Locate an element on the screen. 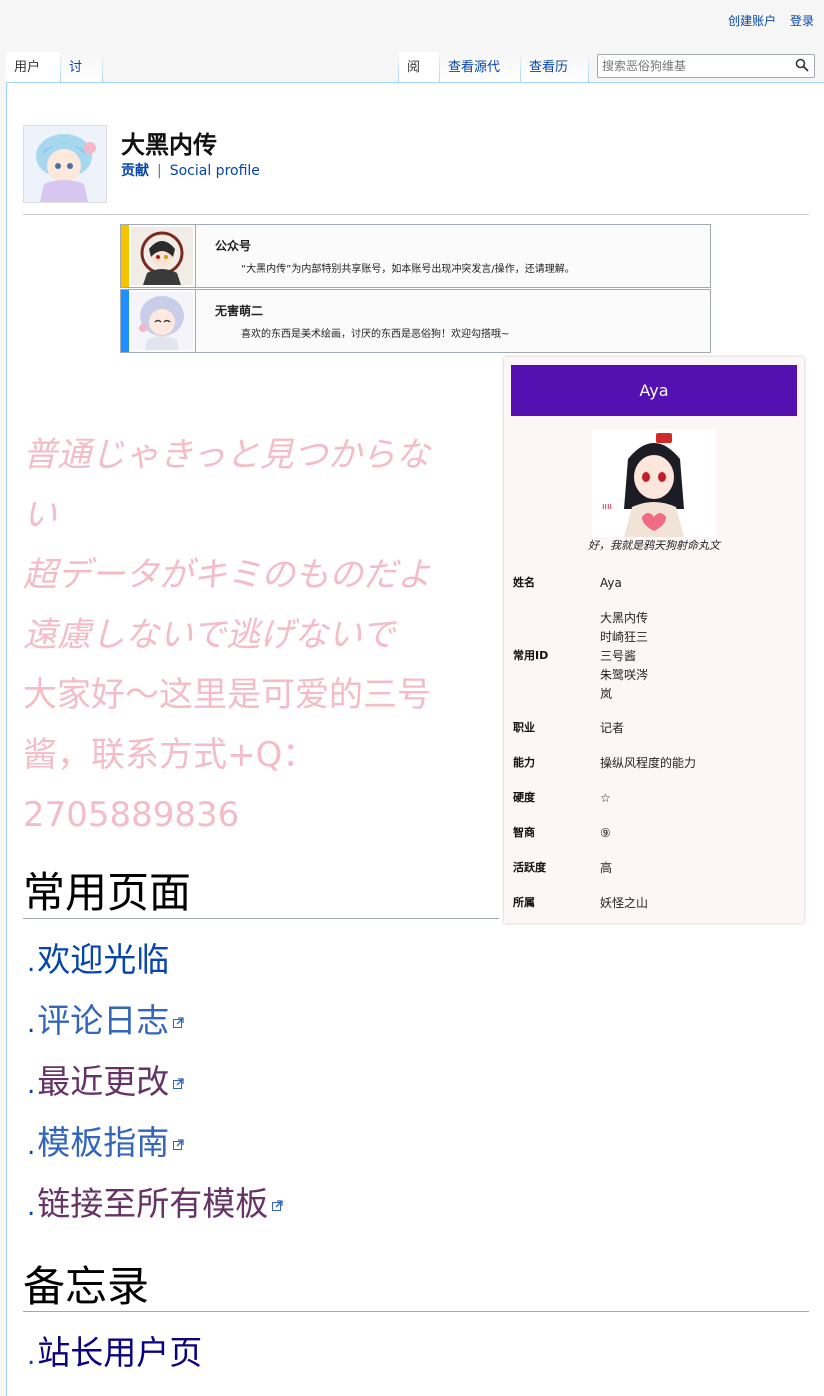 The width and height of the screenshot is (824, 1396). notice-text: 喜欢的东西是美术绘画，讨厌的东西是恶俗狗！欢迎勾搭哦~ is located at coordinates (375, 334).